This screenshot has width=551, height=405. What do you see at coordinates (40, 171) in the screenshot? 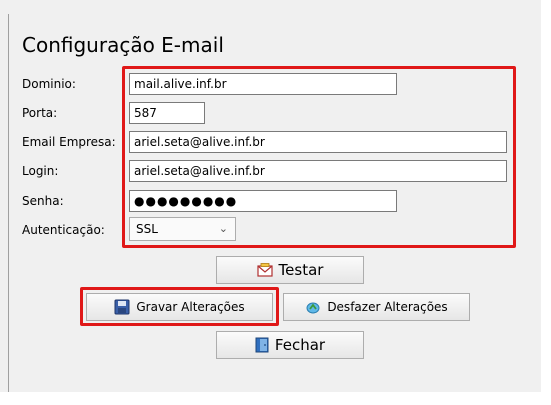
I see `label-login: Login:` at bounding box center [40, 171].